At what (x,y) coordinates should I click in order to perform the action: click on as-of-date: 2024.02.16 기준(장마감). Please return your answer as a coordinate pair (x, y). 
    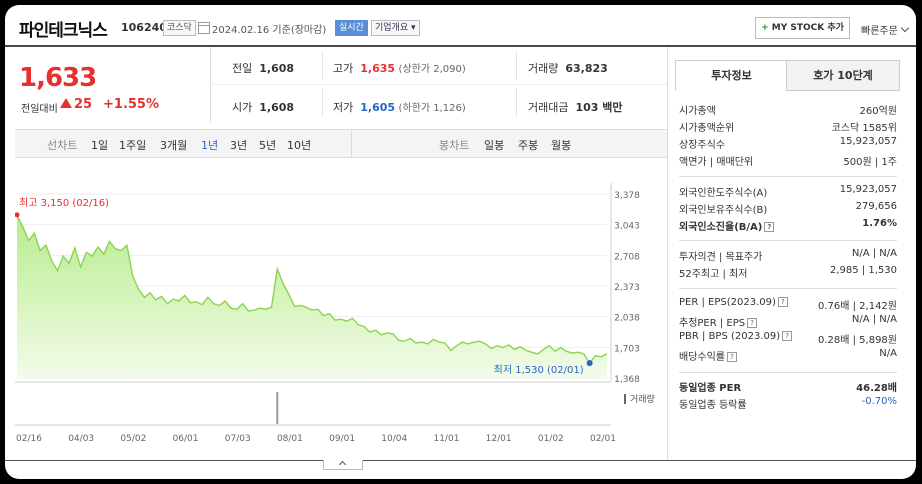
    Looking at the image, I should click on (269, 30).